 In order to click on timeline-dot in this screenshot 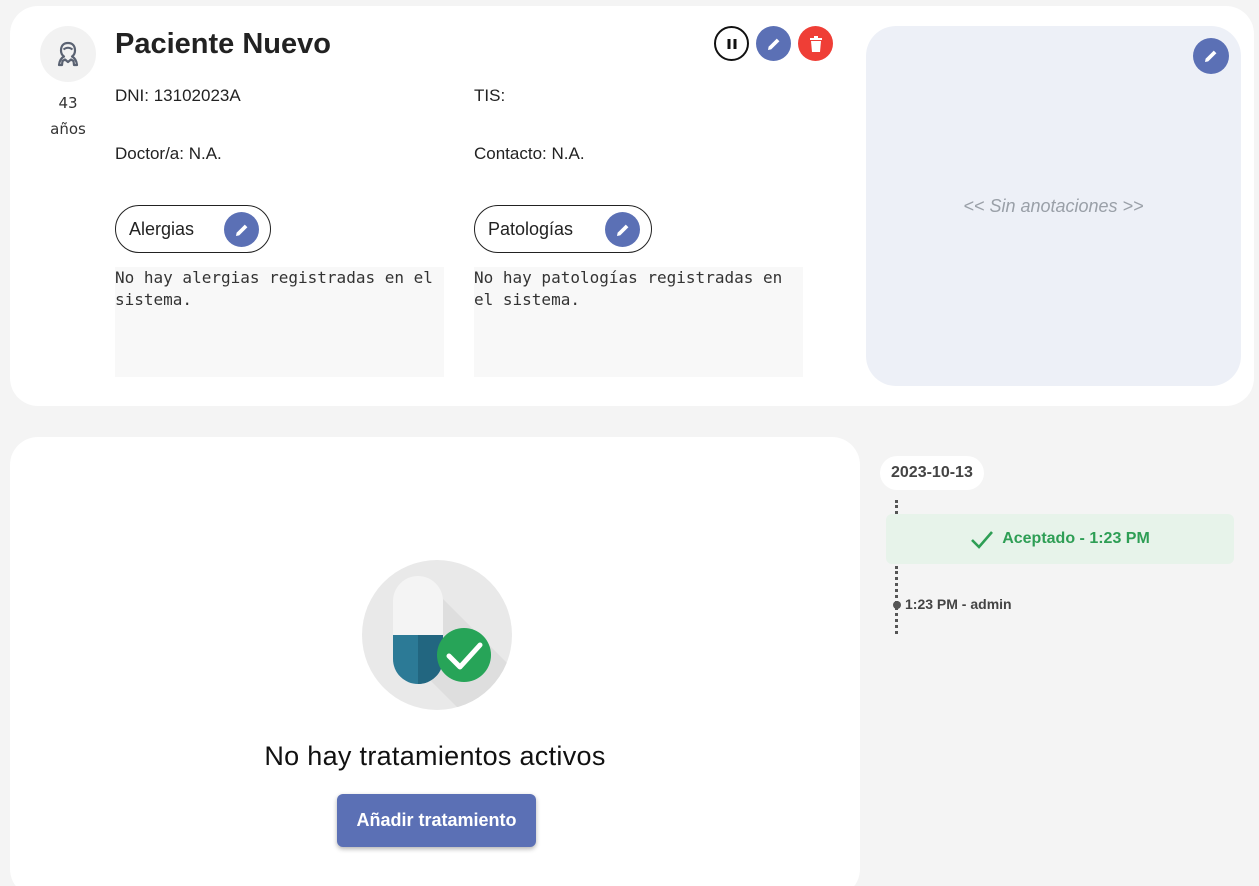, I will do `click(897, 605)`.